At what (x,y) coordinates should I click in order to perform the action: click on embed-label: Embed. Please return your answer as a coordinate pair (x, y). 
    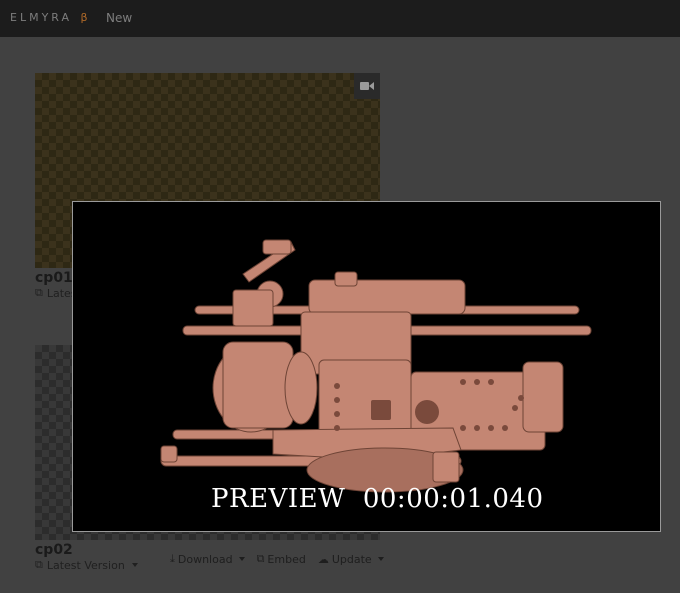
    Looking at the image, I should click on (286, 559).